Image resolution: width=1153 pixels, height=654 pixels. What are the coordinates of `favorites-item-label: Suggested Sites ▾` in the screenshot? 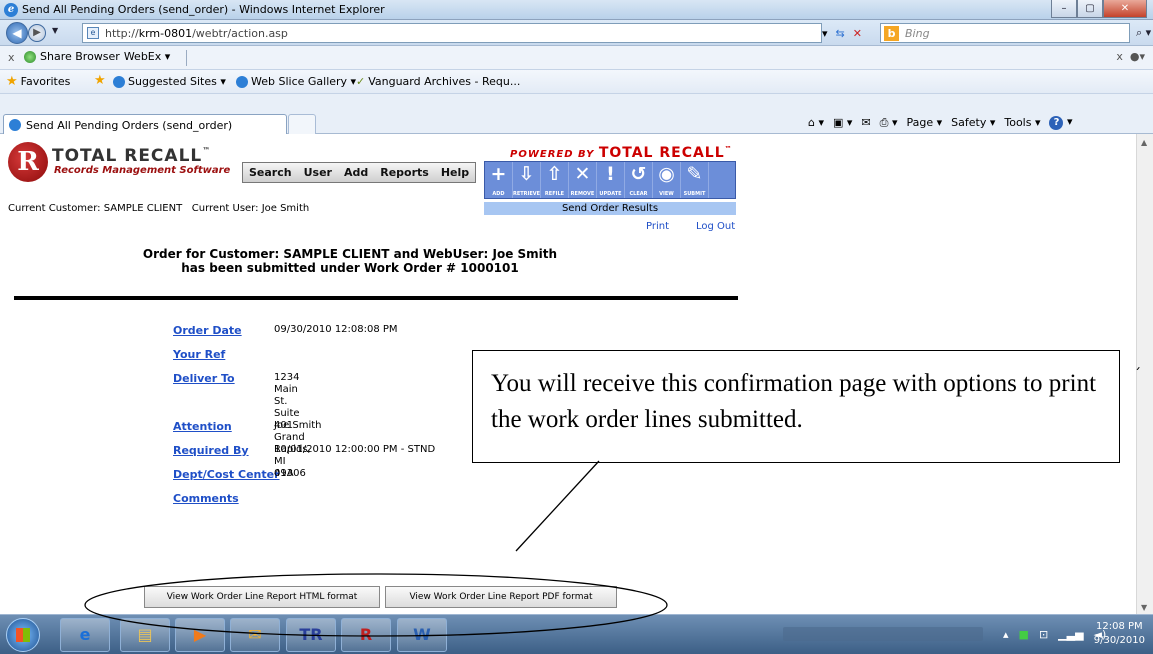 It's located at (177, 81).